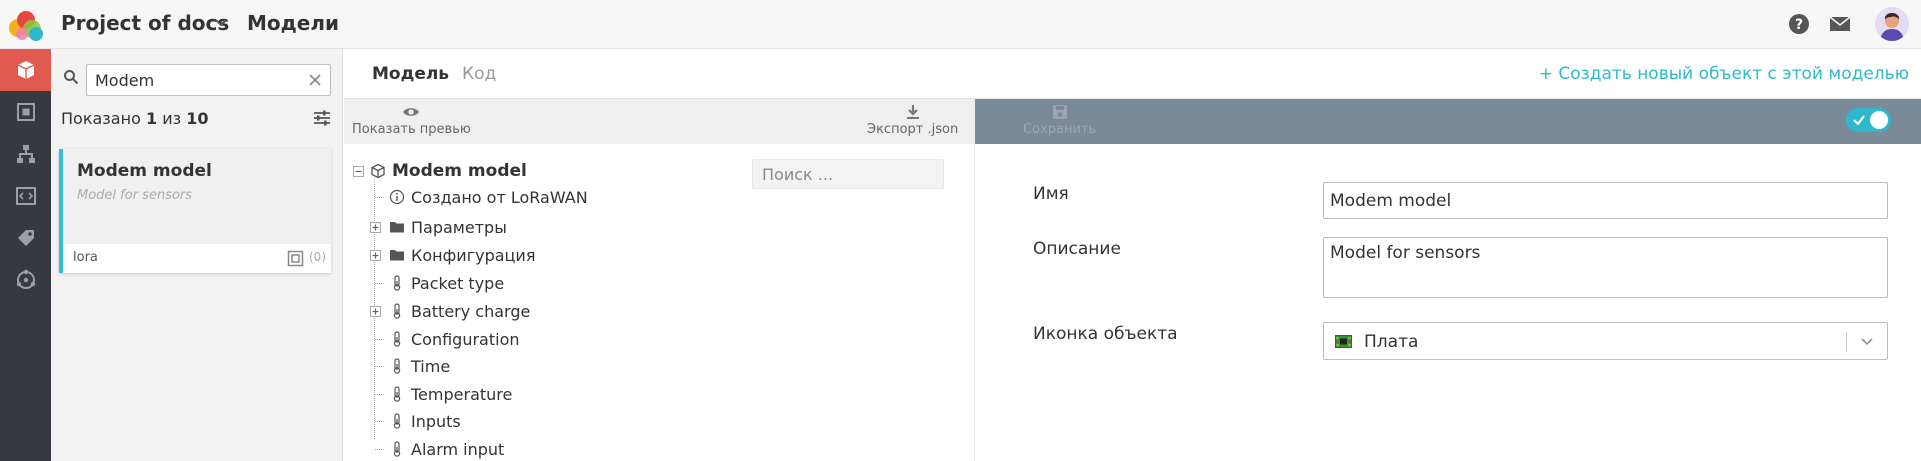 The image size is (1921, 461). I want to click on avatar, so click(1892, 24).